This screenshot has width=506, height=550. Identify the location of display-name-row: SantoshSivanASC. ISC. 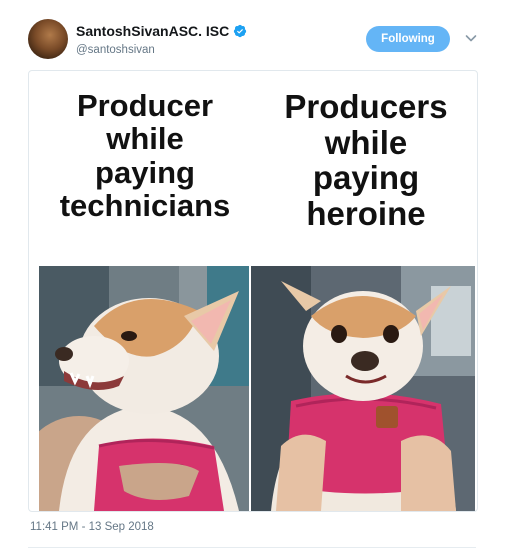
(161, 31).